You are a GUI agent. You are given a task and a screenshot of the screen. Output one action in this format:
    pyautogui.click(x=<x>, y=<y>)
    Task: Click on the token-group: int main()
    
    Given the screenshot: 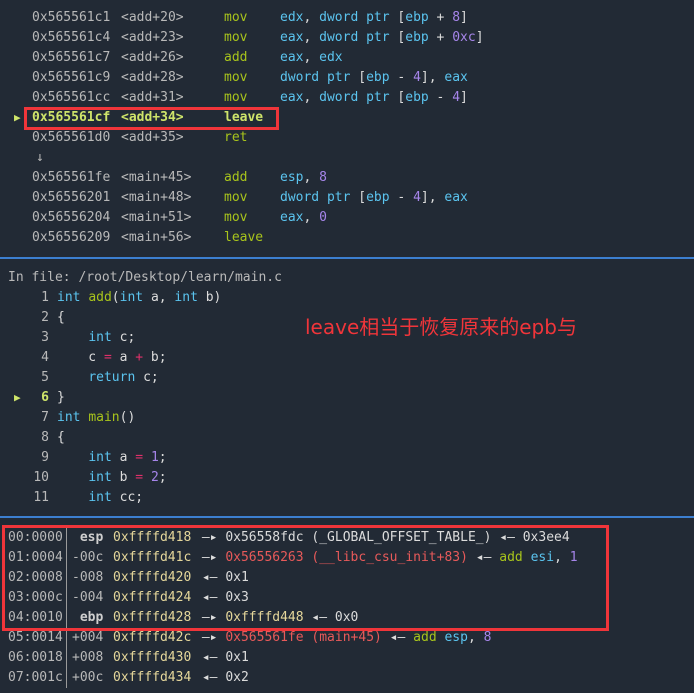 What is the action you would take?
    pyautogui.click(x=96, y=418)
    